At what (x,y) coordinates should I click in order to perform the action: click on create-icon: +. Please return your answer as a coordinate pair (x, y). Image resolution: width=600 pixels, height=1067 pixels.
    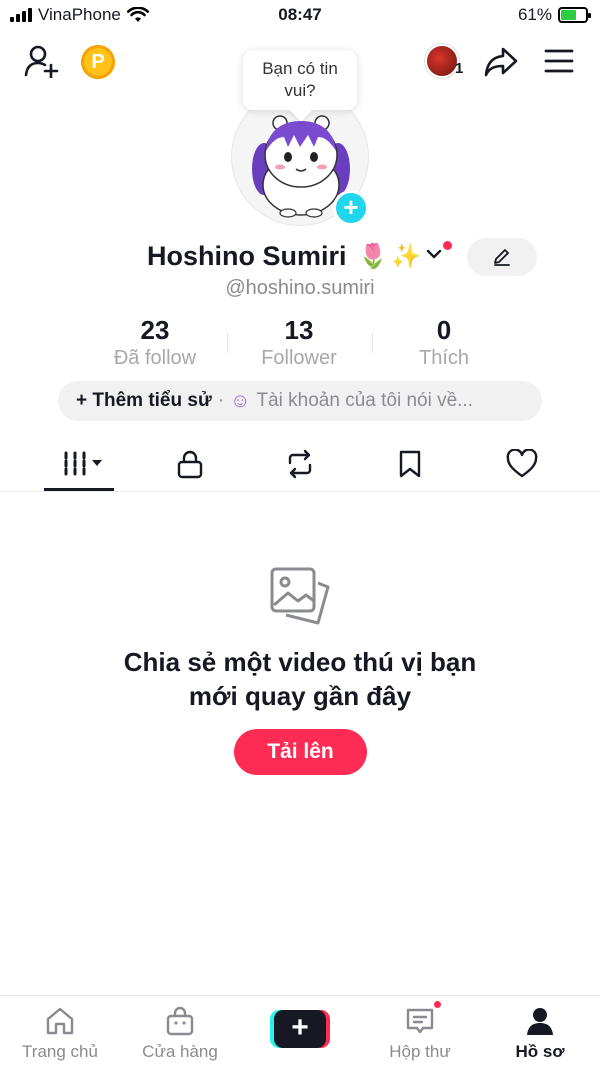
    Looking at the image, I should click on (300, 1029).